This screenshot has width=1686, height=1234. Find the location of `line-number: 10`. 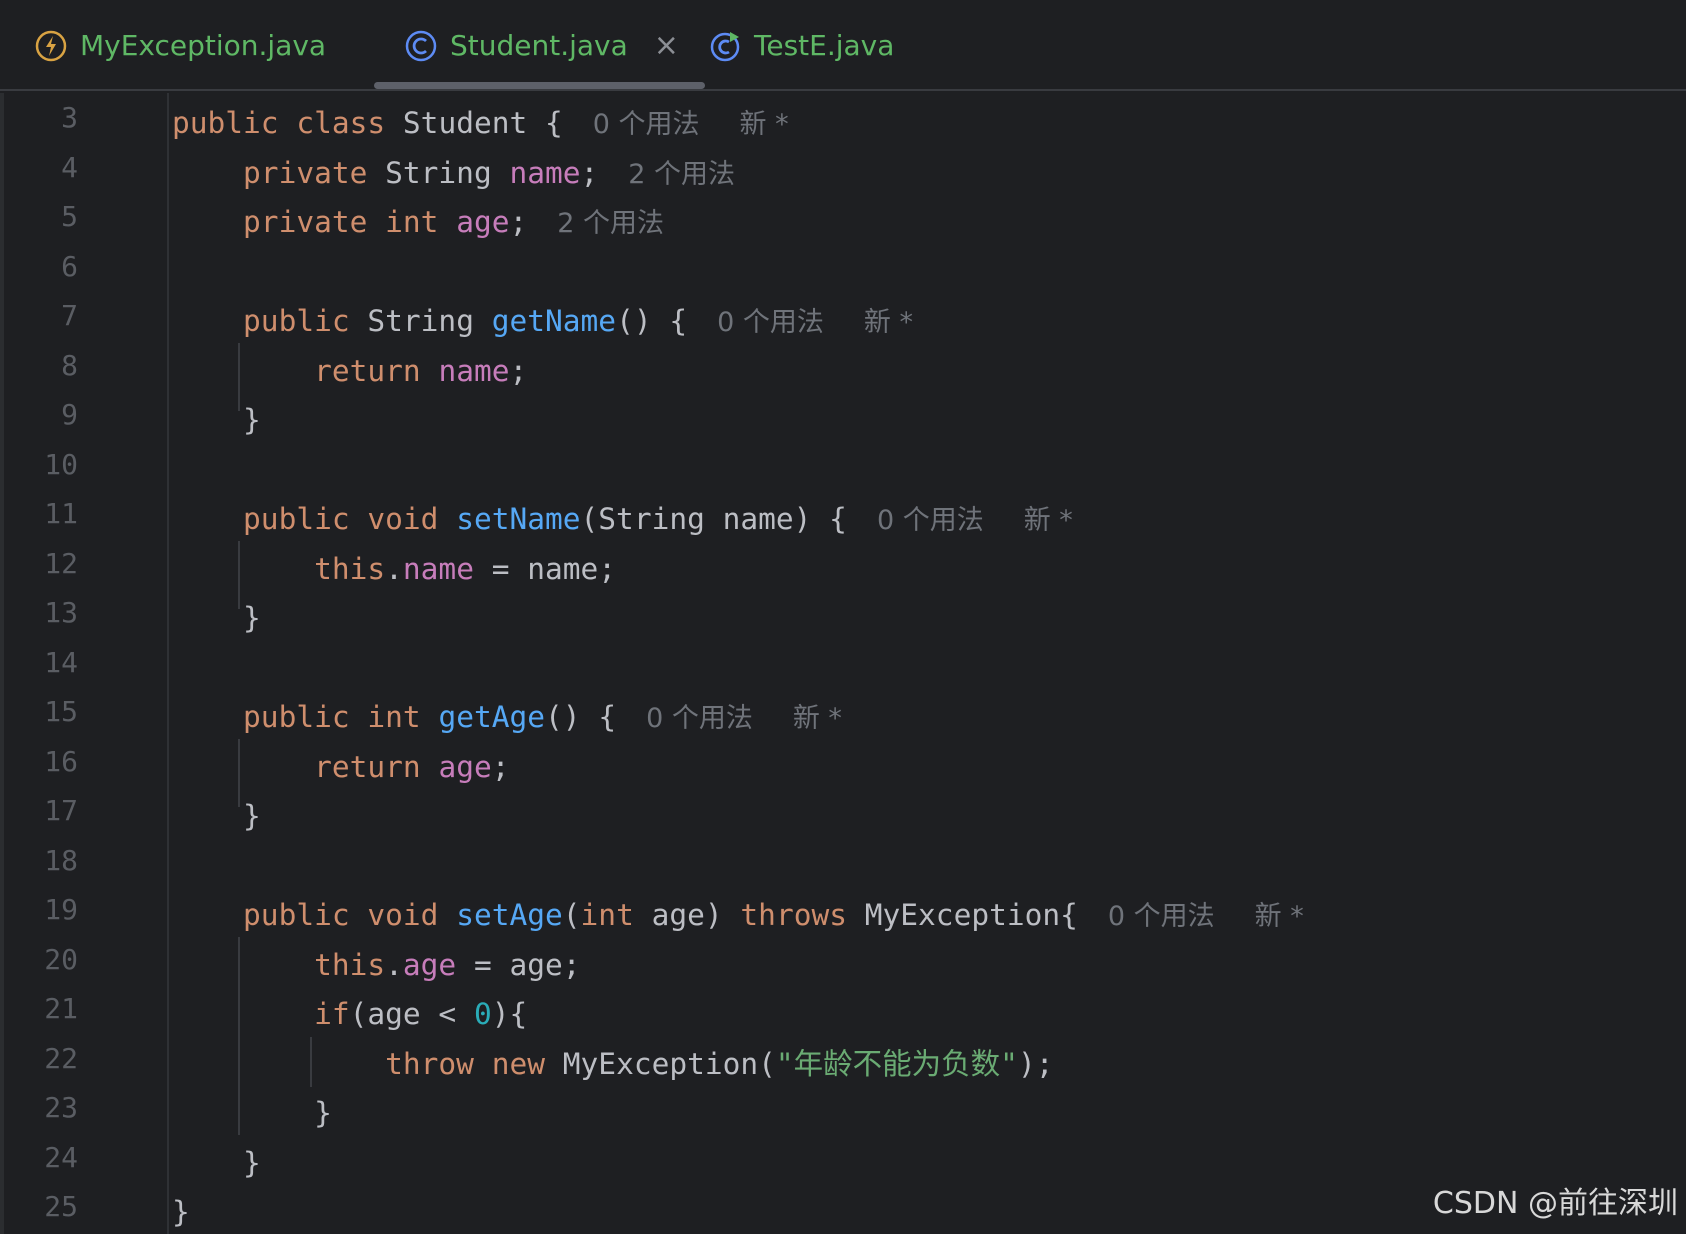

line-number: 10 is located at coordinates (61, 464).